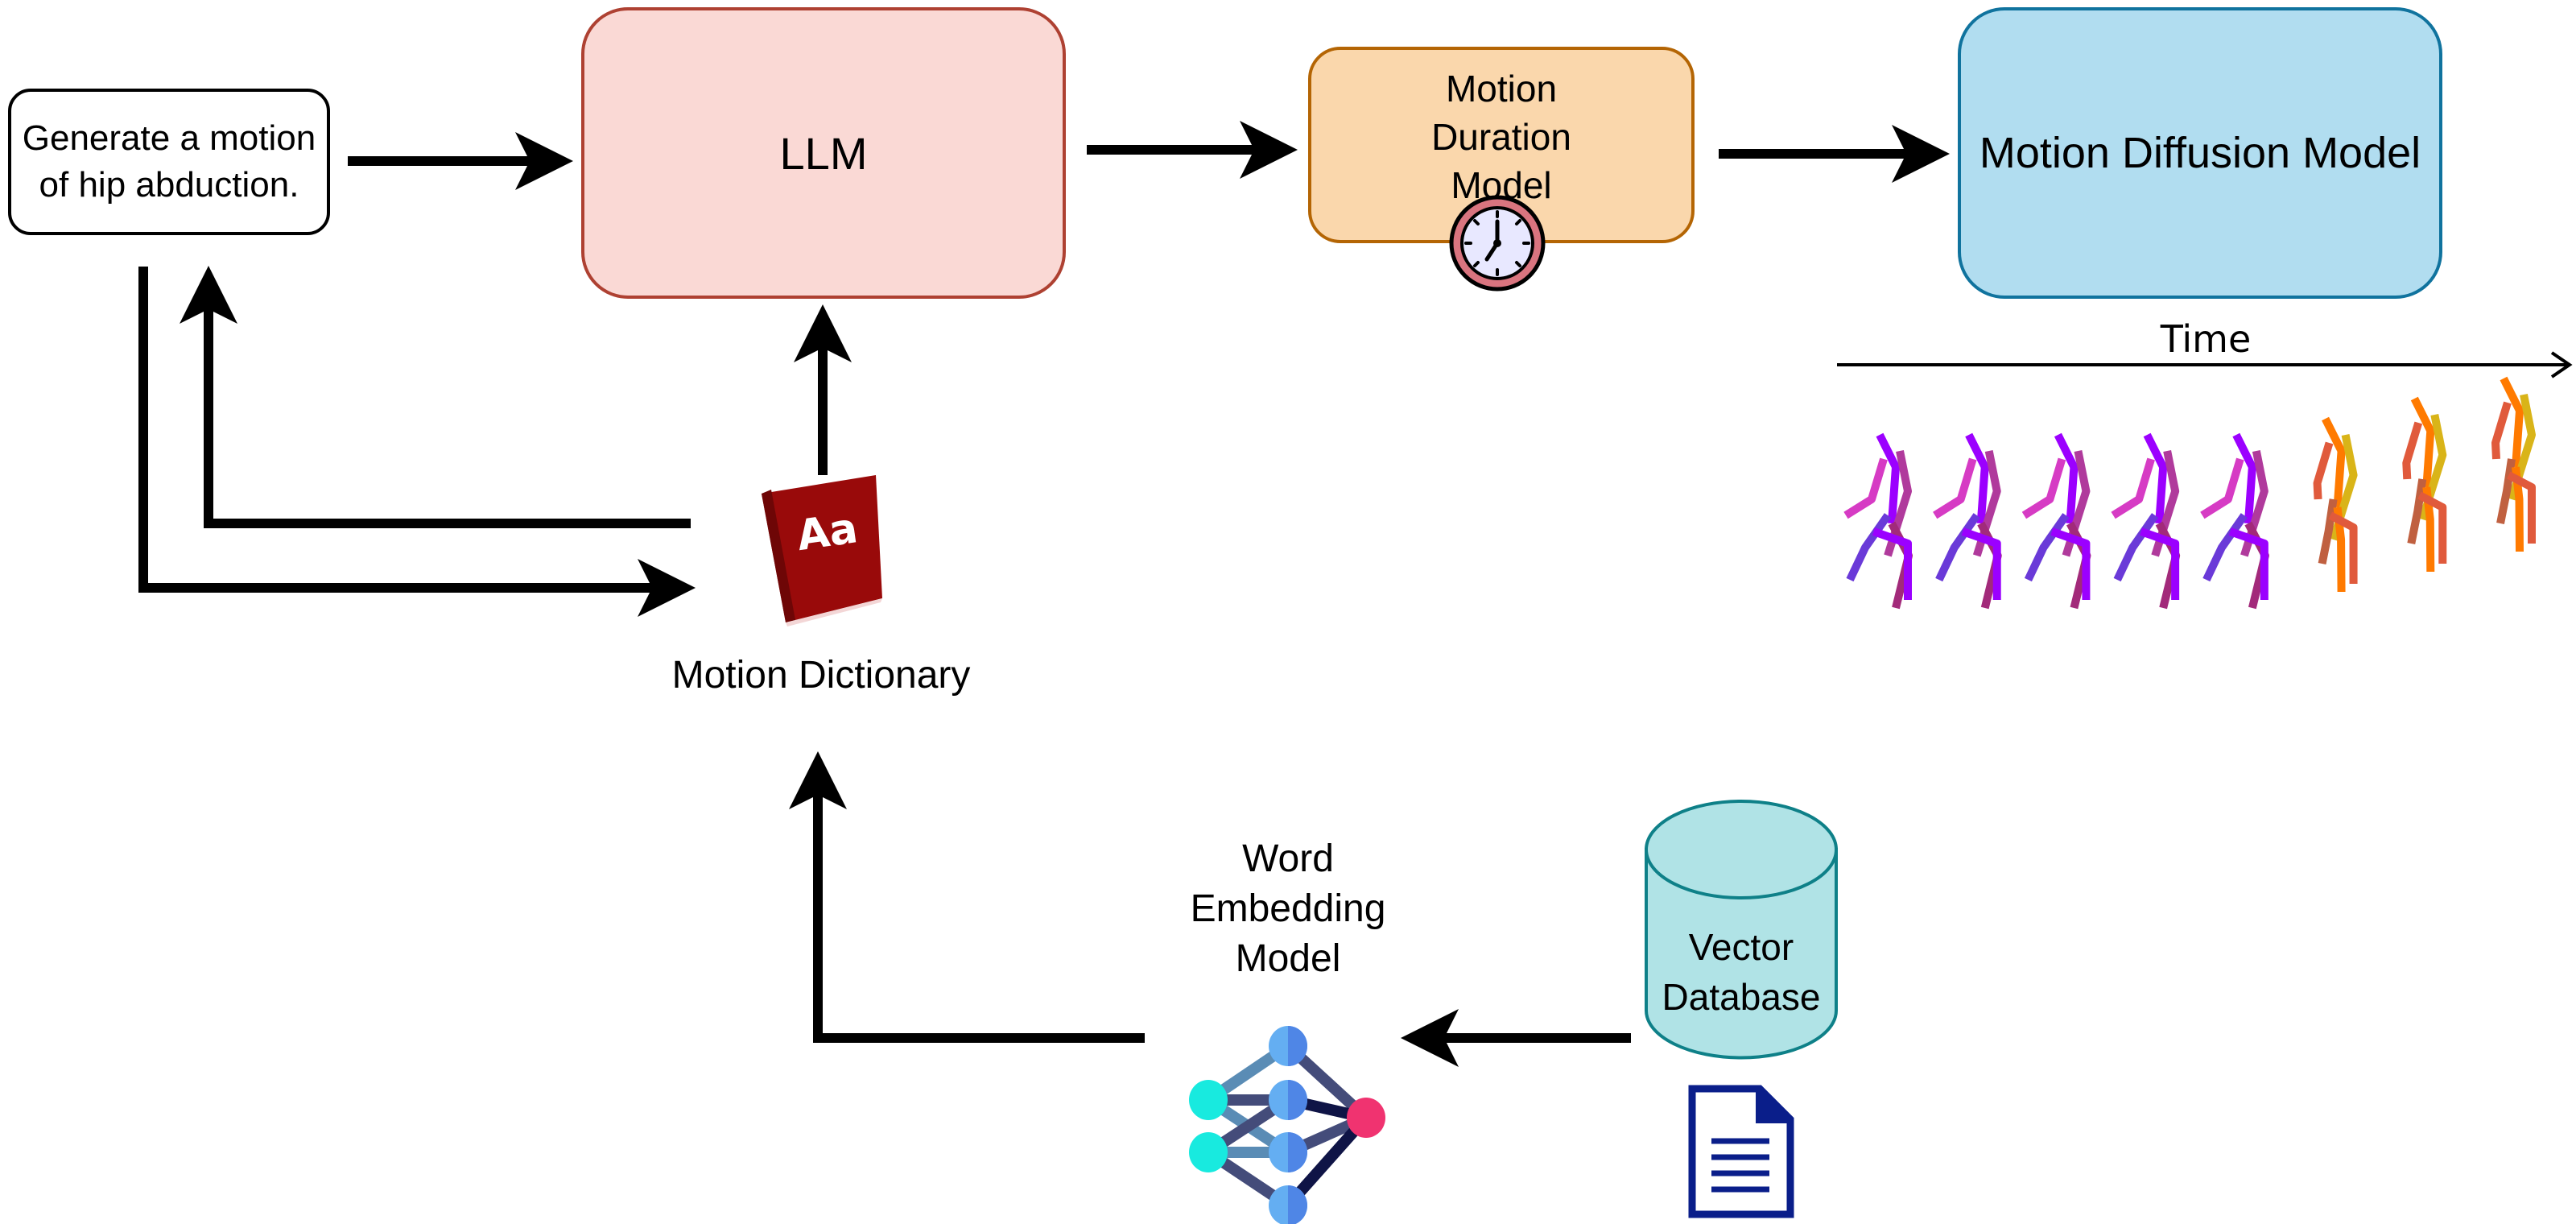 The width and height of the screenshot is (2576, 1224). Describe the element at coordinates (1501, 137) in the screenshot. I see `motion-duration-model-label: Motion Duration Model` at that location.